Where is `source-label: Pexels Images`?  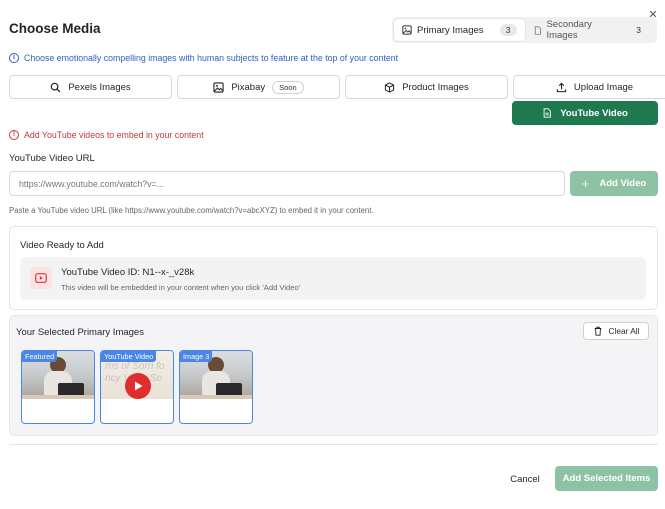 source-label: Pexels Images is located at coordinates (99, 87).